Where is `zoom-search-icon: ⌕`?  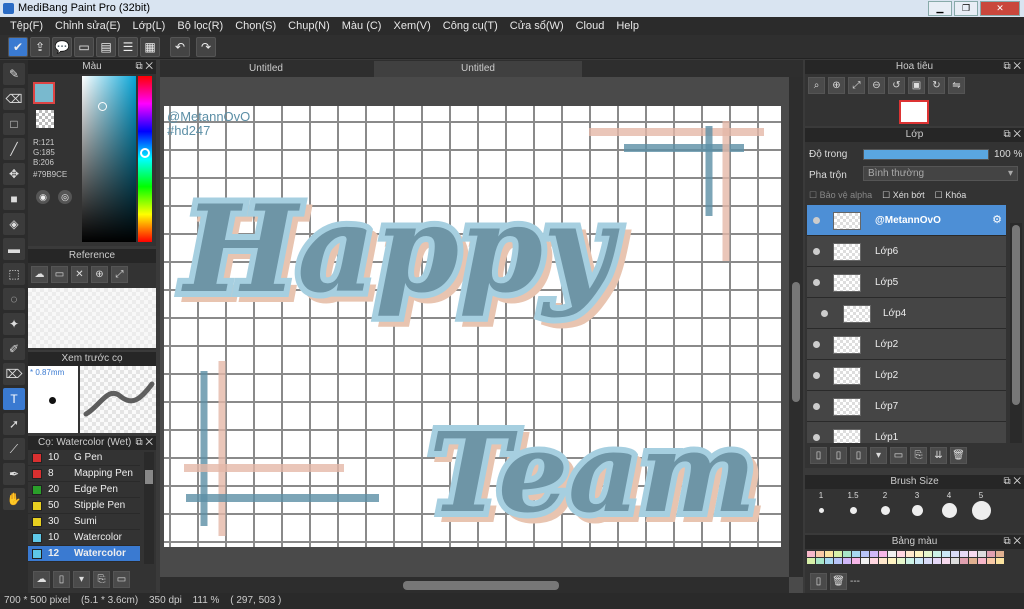
zoom-search-icon: ⌕ is located at coordinates (816, 85).